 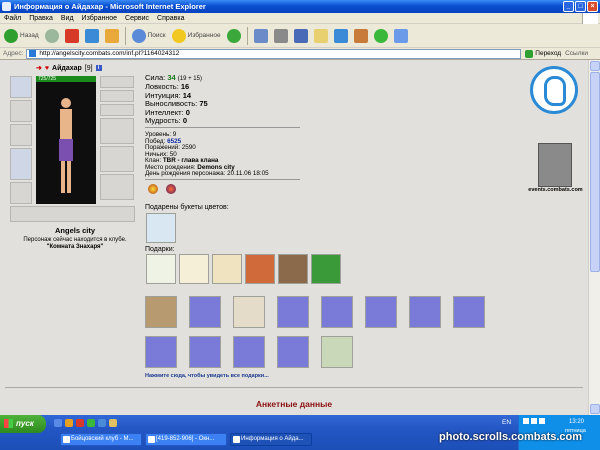 What do you see at coordinates (69, 423) in the screenshot?
I see `firefox-icon` at bounding box center [69, 423].